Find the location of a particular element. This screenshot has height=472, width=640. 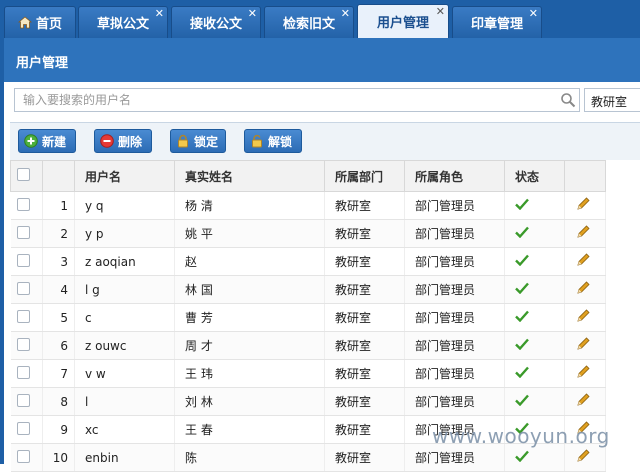

department-select: 教研室 is located at coordinates (612, 100).